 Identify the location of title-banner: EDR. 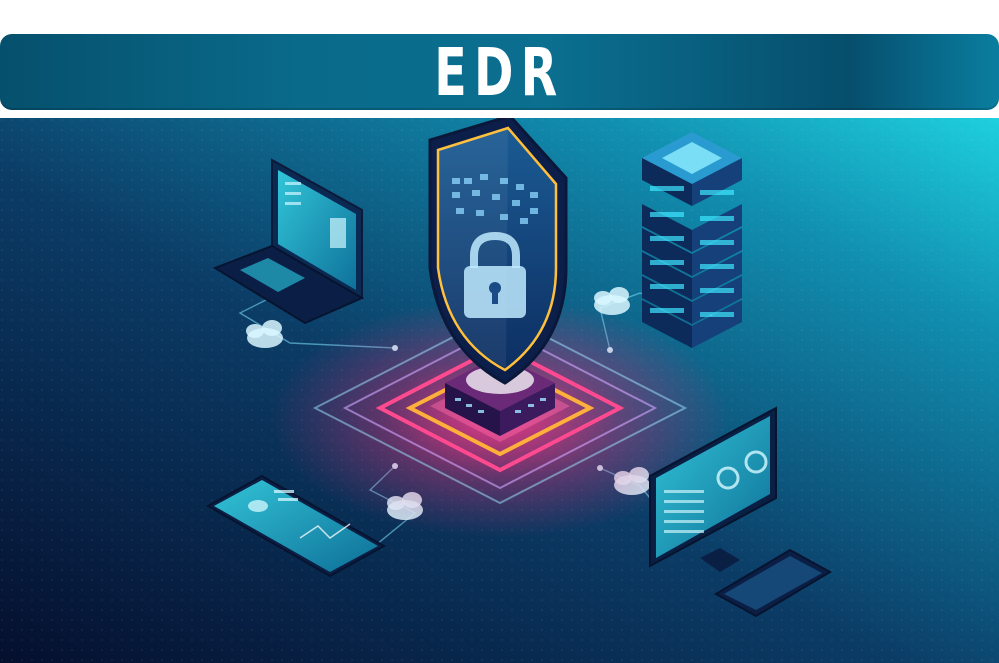
(499, 72).